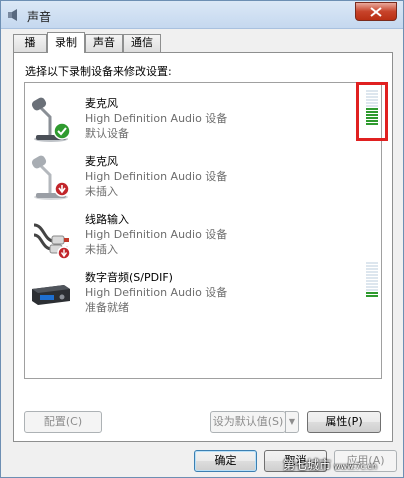 The height and width of the screenshot is (478, 404). Describe the element at coordinates (248, 422) in the screenshot. I see `set-default-button: 设为默认值(S)` at that location.